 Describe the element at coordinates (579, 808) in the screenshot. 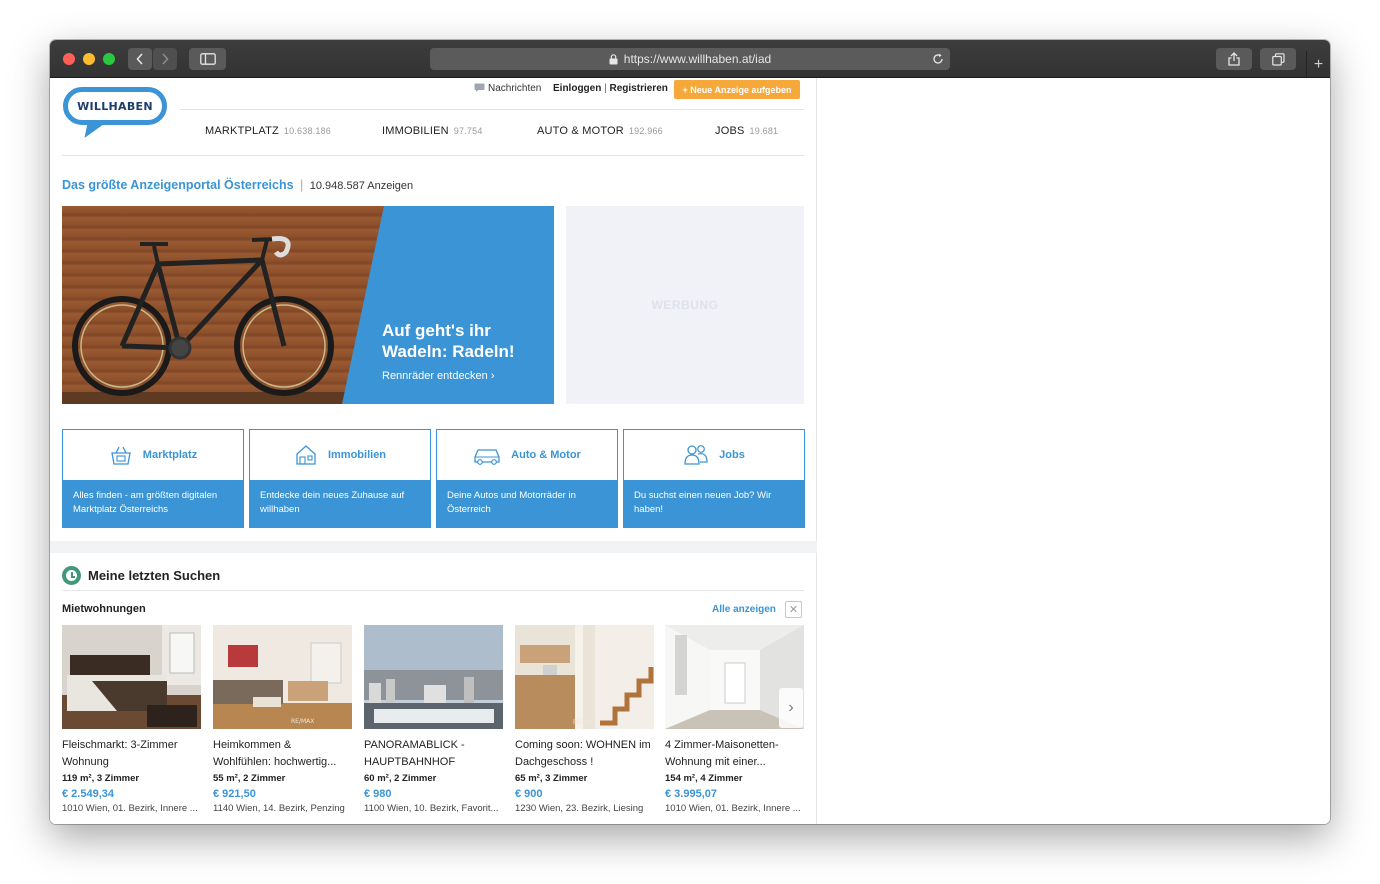

I see `listing-location: 1230 Wien, 23. Bezirk, Liesing` at that location.